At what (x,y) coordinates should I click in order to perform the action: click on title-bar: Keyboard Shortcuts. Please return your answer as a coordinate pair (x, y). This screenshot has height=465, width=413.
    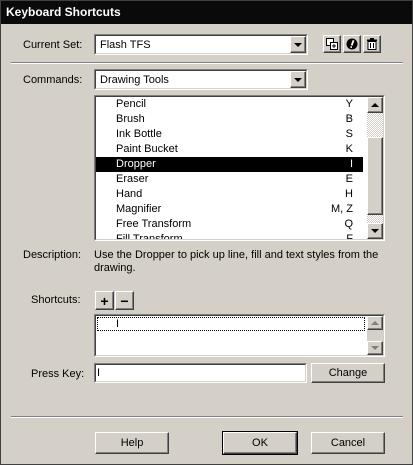
    Looking at the image, I should click on (206, 12).